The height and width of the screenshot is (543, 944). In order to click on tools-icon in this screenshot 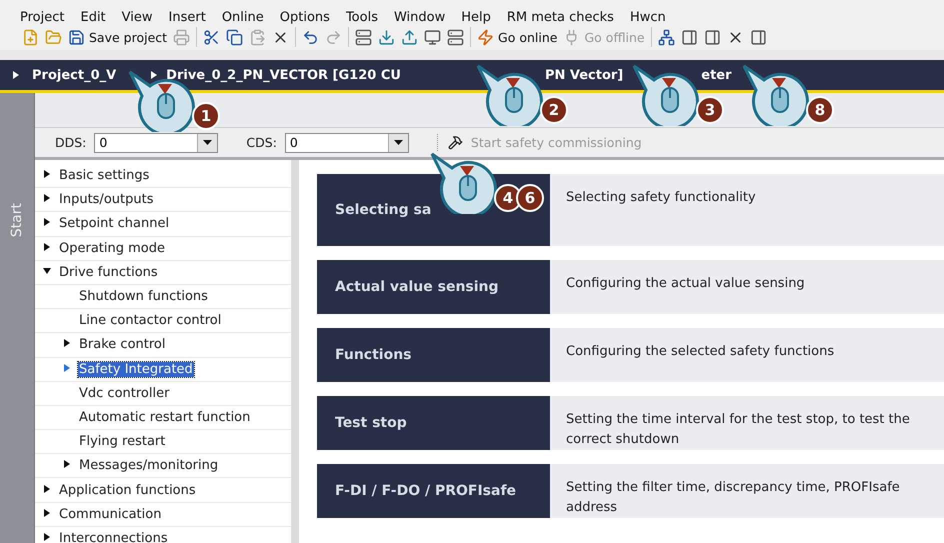, I will do `click(455, 142)`.